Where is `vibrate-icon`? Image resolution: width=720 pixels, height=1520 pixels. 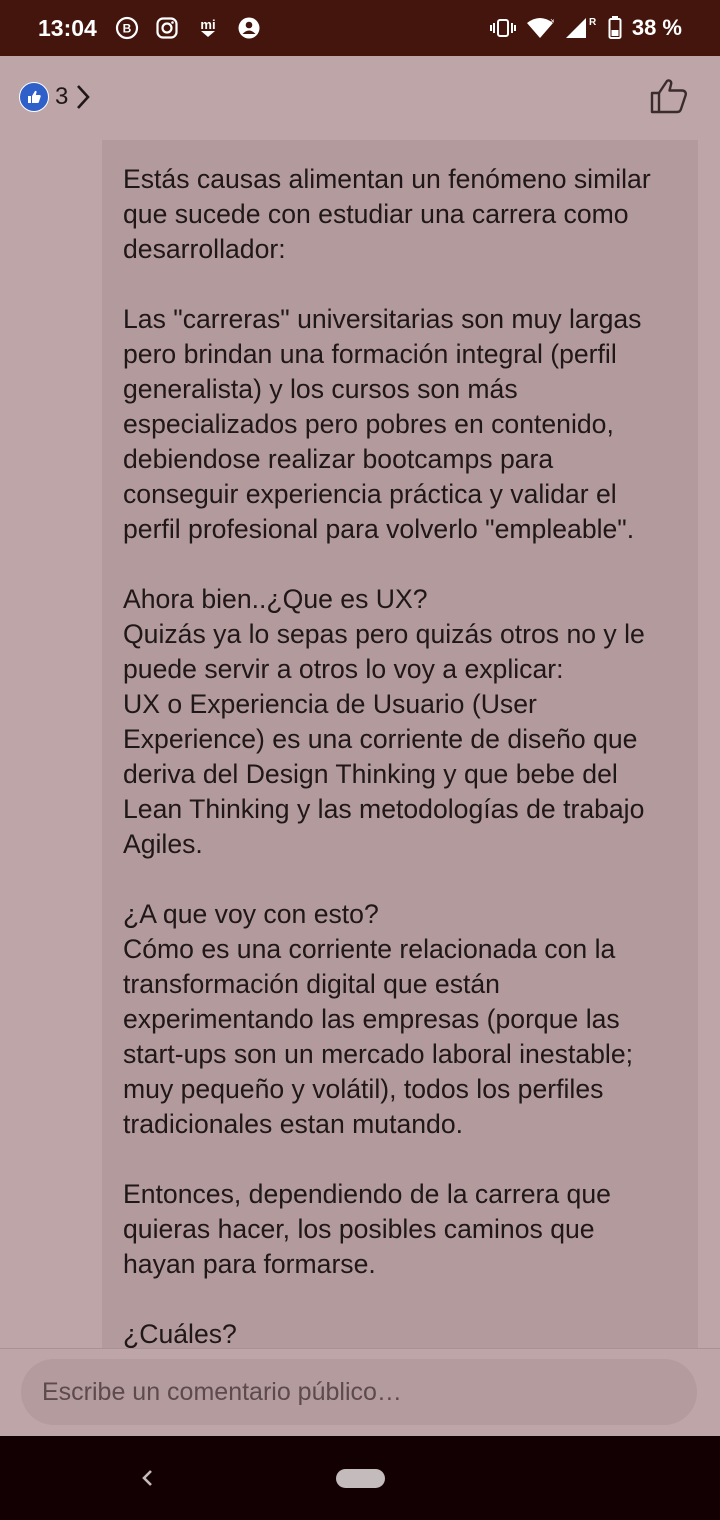
vibrate-icon is located at coordinates (502, 28).